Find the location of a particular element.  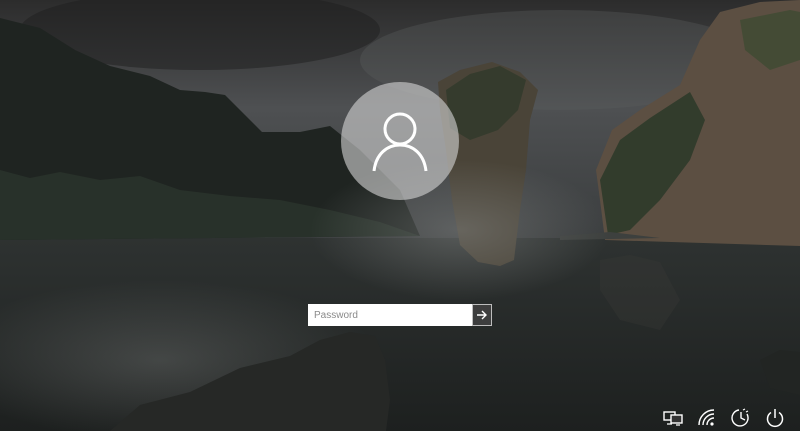

power-button is located at coordinates (775, 418).